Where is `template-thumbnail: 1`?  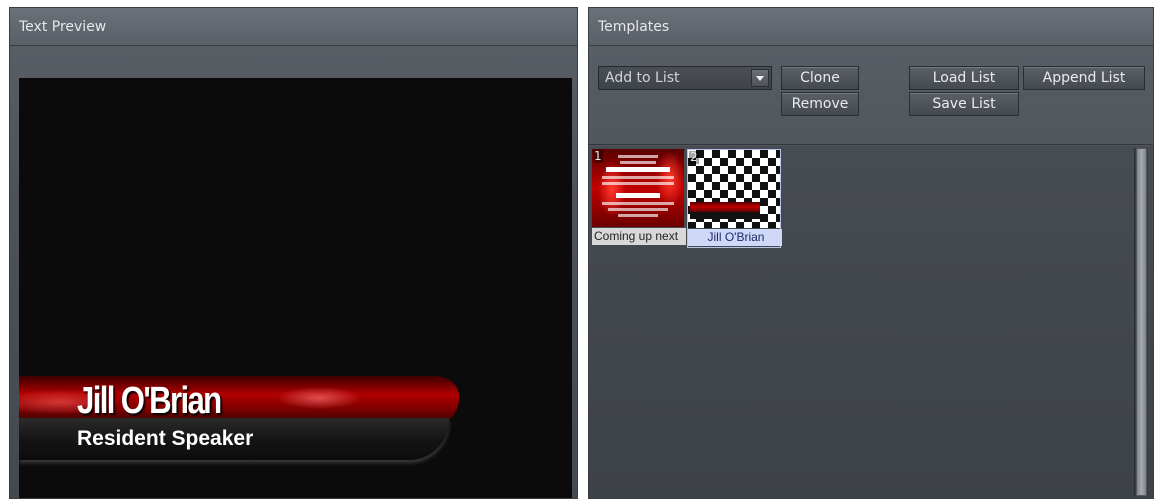 template-thumbnail: 1 is located at coordinates (638, 188).